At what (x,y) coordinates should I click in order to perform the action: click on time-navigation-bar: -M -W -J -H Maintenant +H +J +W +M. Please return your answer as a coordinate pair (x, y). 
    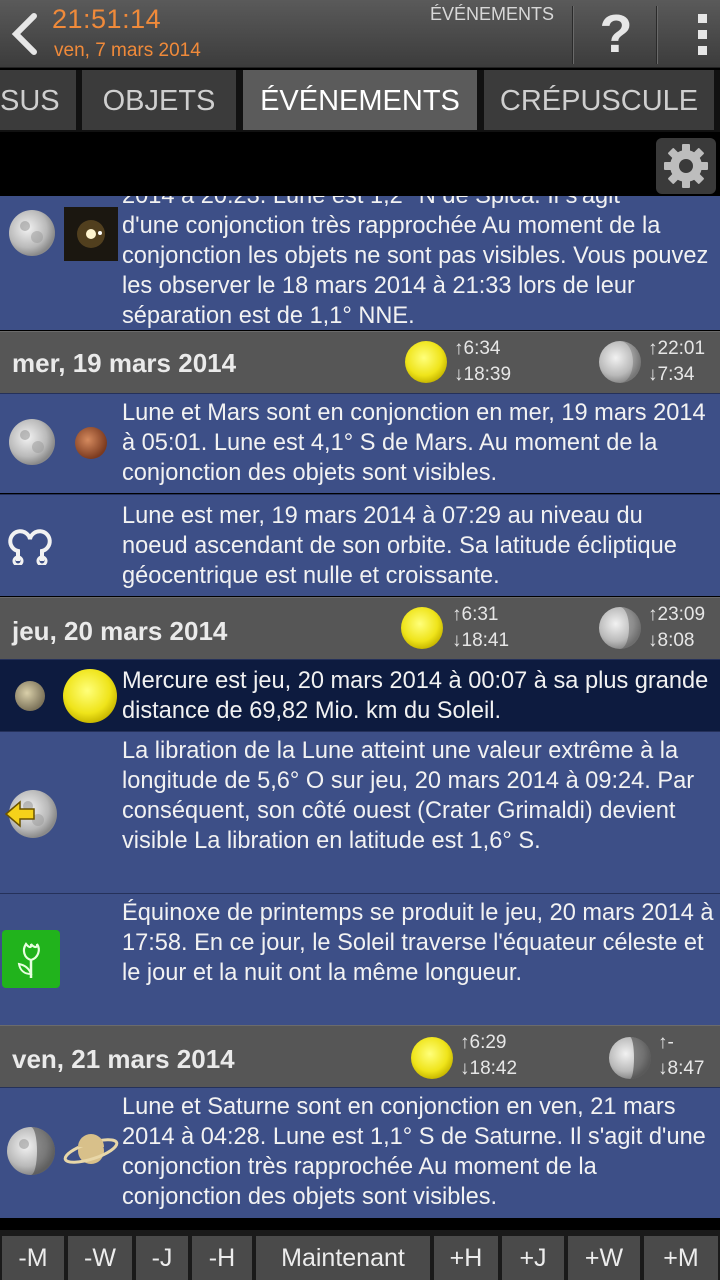
    Looking at the image, I should click on (360, 1255).